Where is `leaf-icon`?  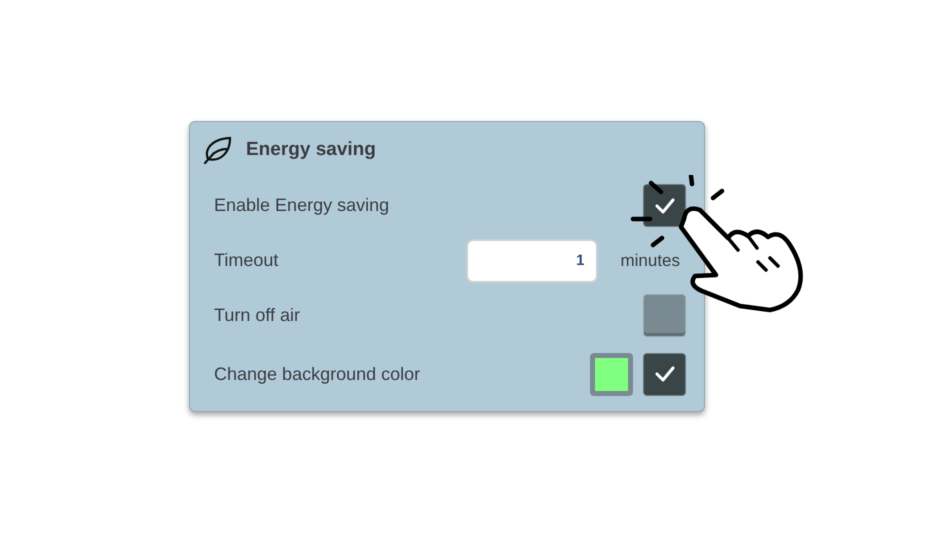
leaf-icon is located at coordinates (218, 150).